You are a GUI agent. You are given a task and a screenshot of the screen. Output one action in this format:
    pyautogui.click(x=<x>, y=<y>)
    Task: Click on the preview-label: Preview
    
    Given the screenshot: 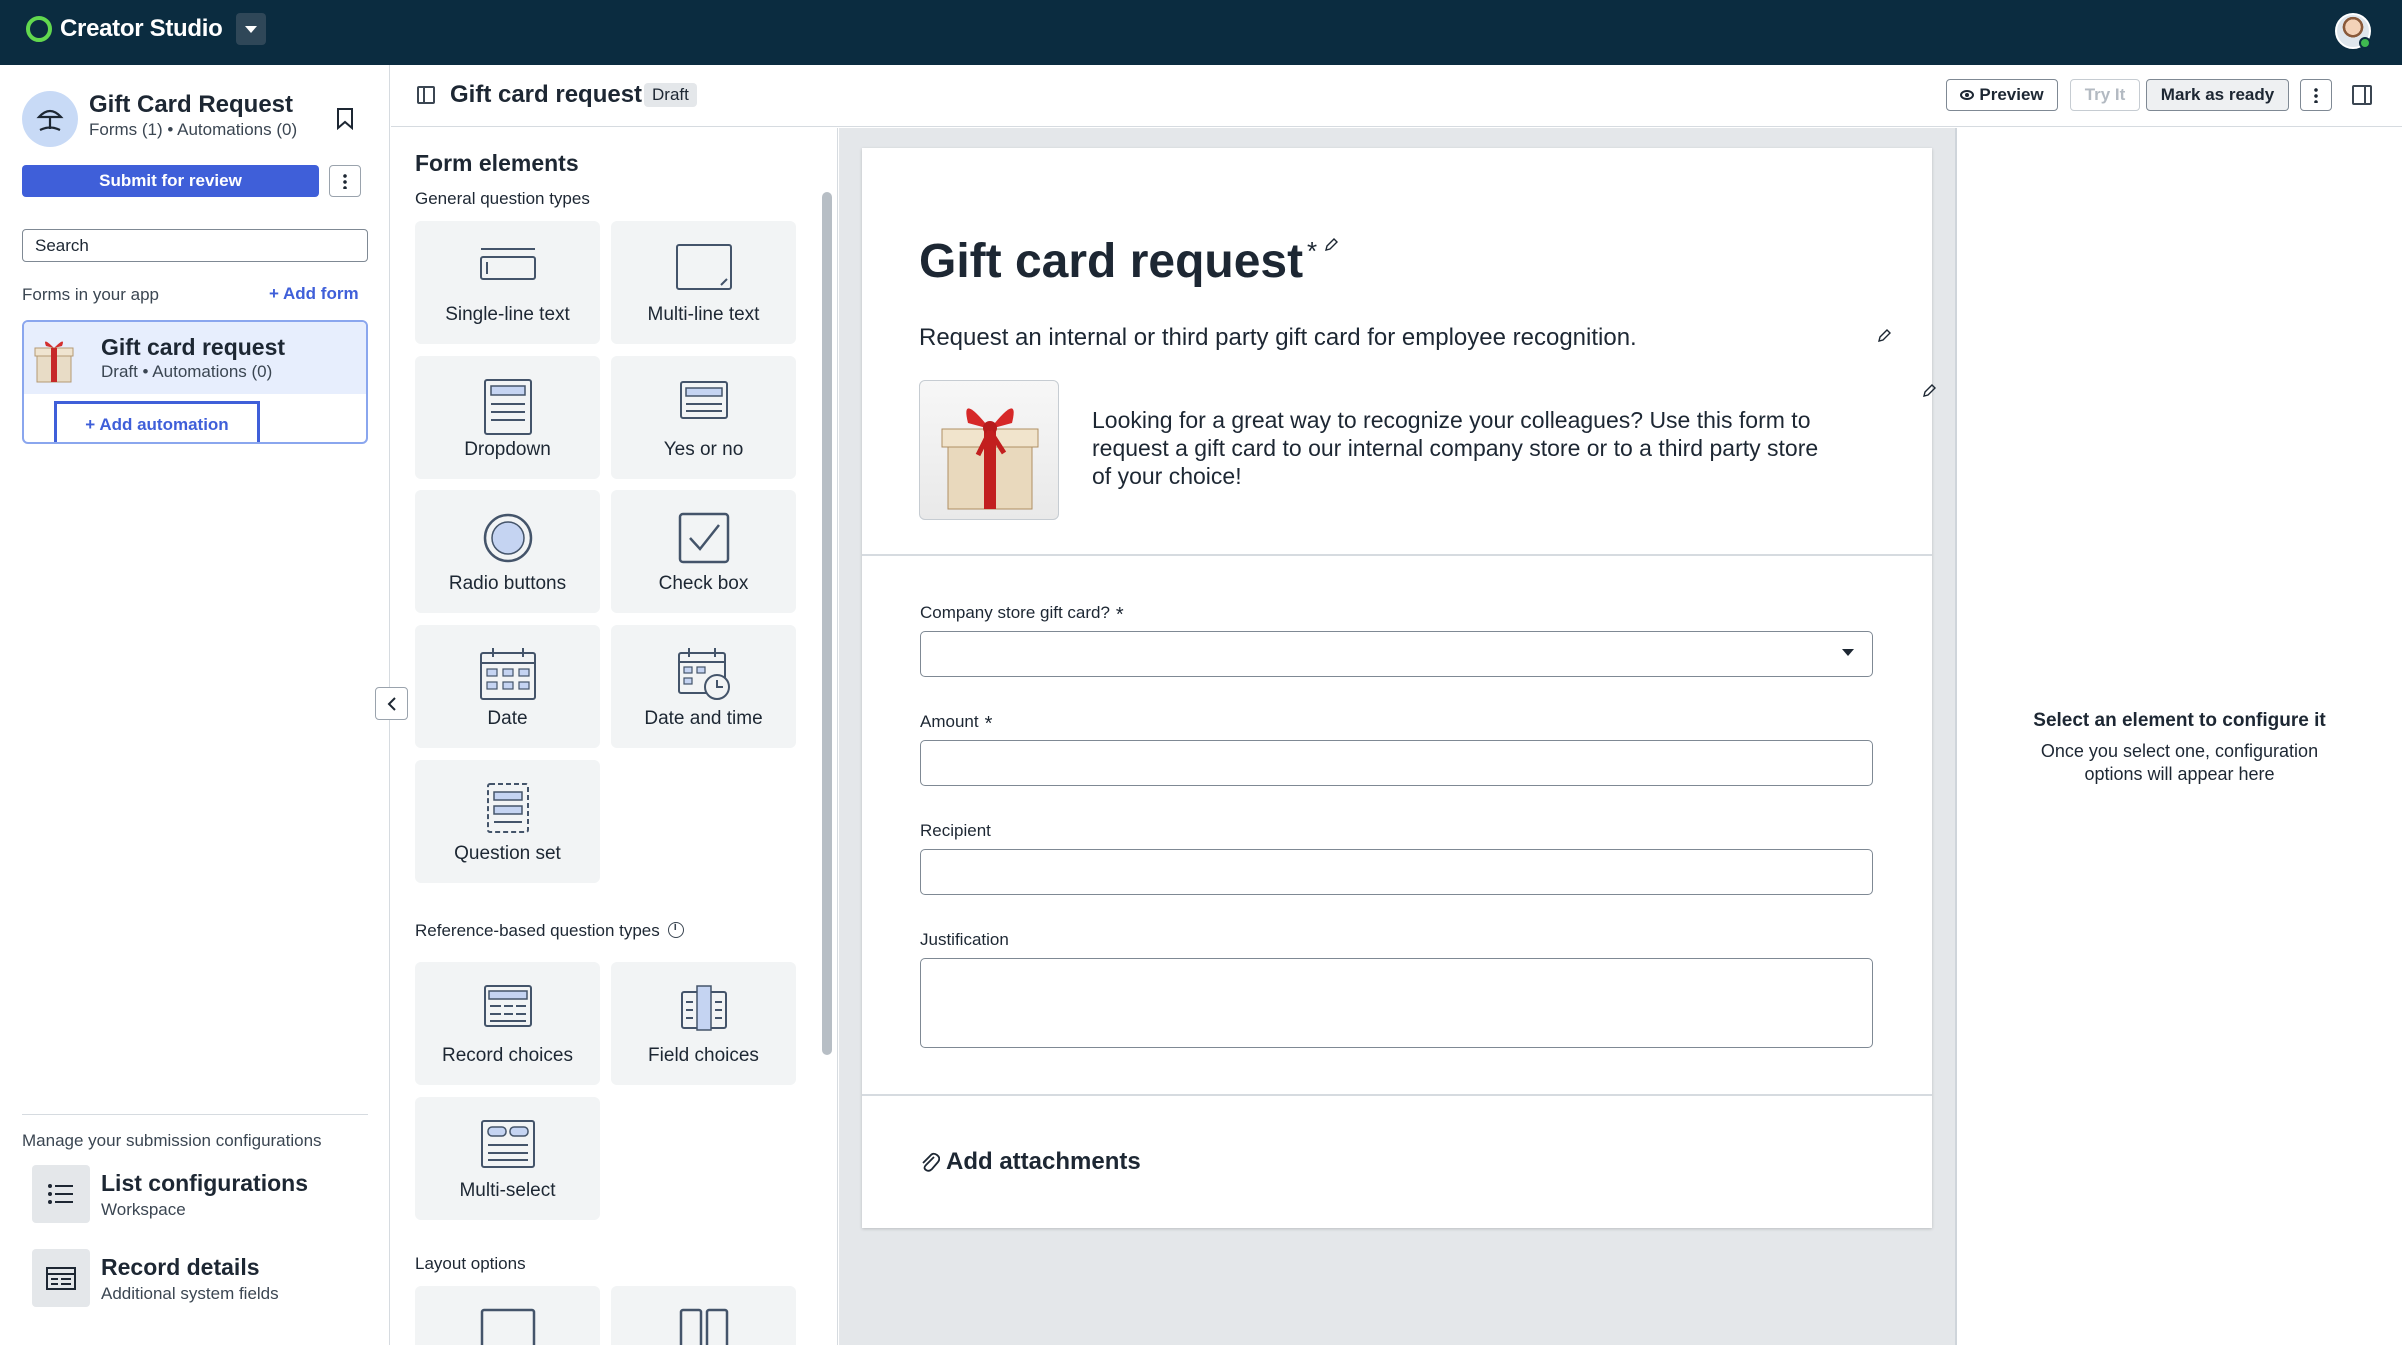 What is the action you would take?
    pyautogui.click(x=2011, y=94)
    